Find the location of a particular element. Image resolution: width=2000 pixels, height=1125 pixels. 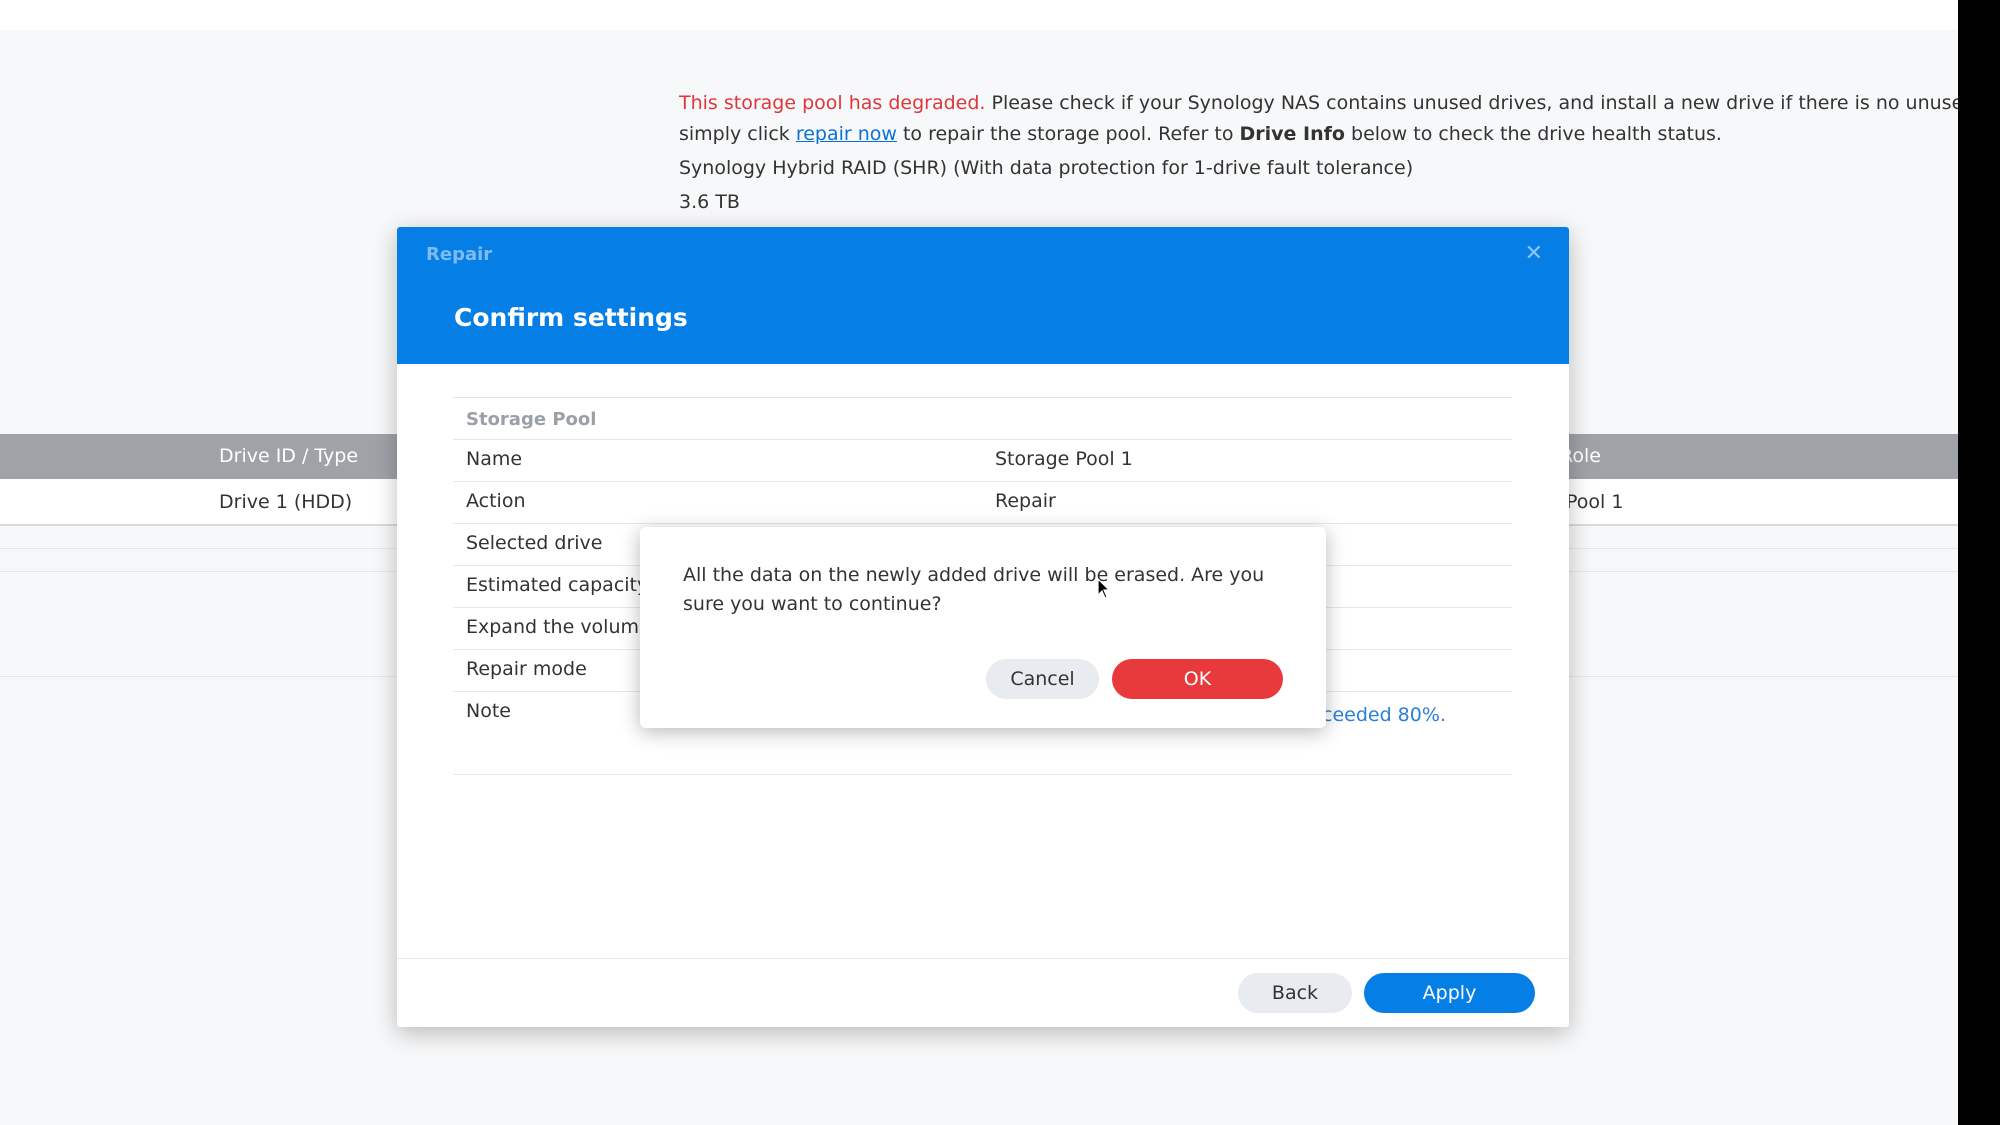

section-title: Storage Pool is located at coordinates (531, 419).